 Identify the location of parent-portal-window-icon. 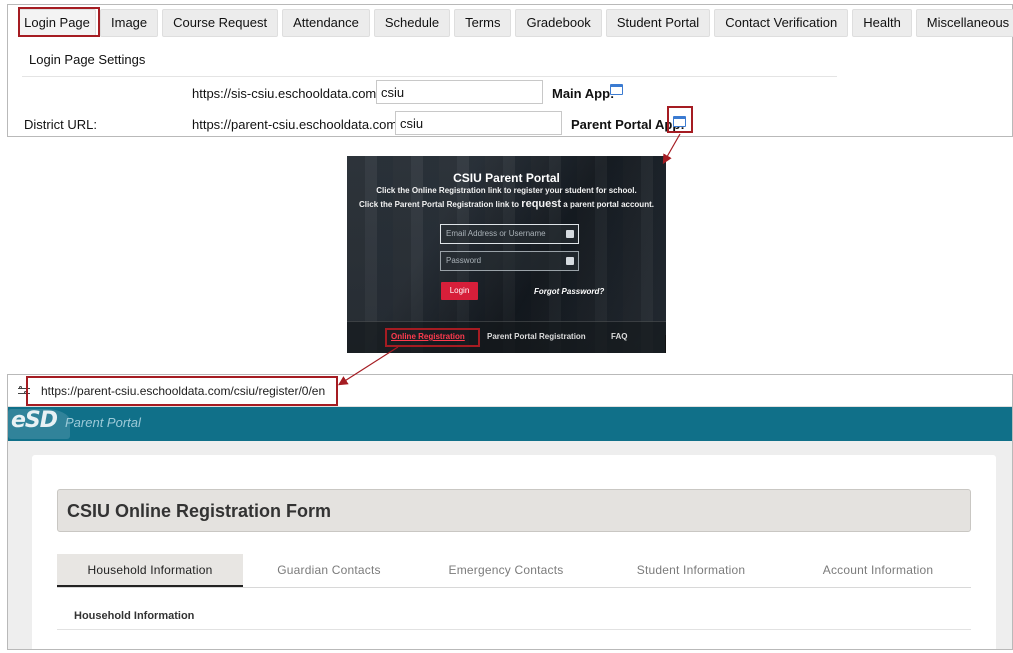
(679, 121).